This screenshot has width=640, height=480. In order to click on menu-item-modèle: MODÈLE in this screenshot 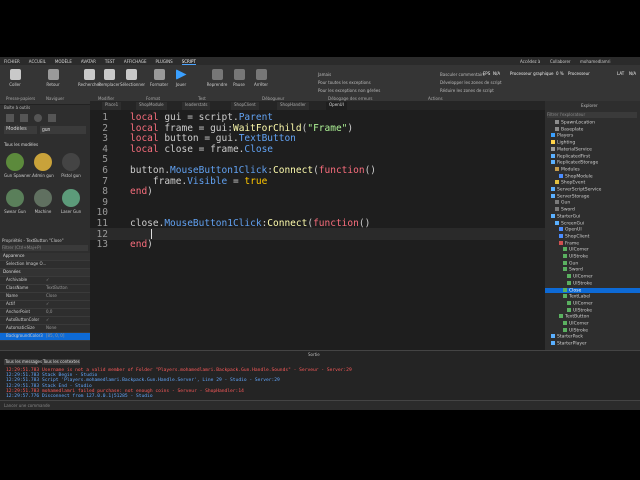, I will do `click(63, 61)`.